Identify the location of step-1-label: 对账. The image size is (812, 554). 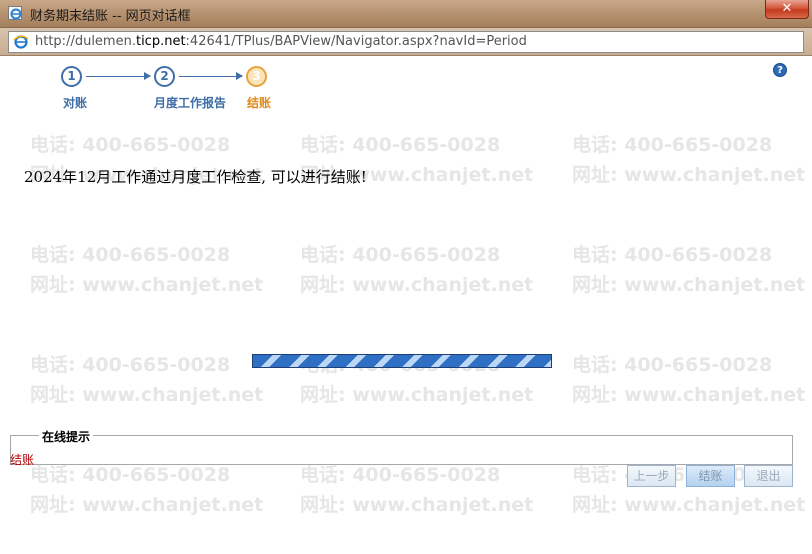
(75, 103).